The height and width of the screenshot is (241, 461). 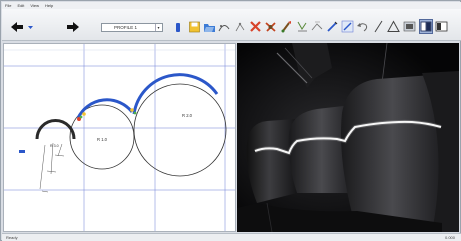 I want to click on fit-arc-icon, so click(x=224, y=27).